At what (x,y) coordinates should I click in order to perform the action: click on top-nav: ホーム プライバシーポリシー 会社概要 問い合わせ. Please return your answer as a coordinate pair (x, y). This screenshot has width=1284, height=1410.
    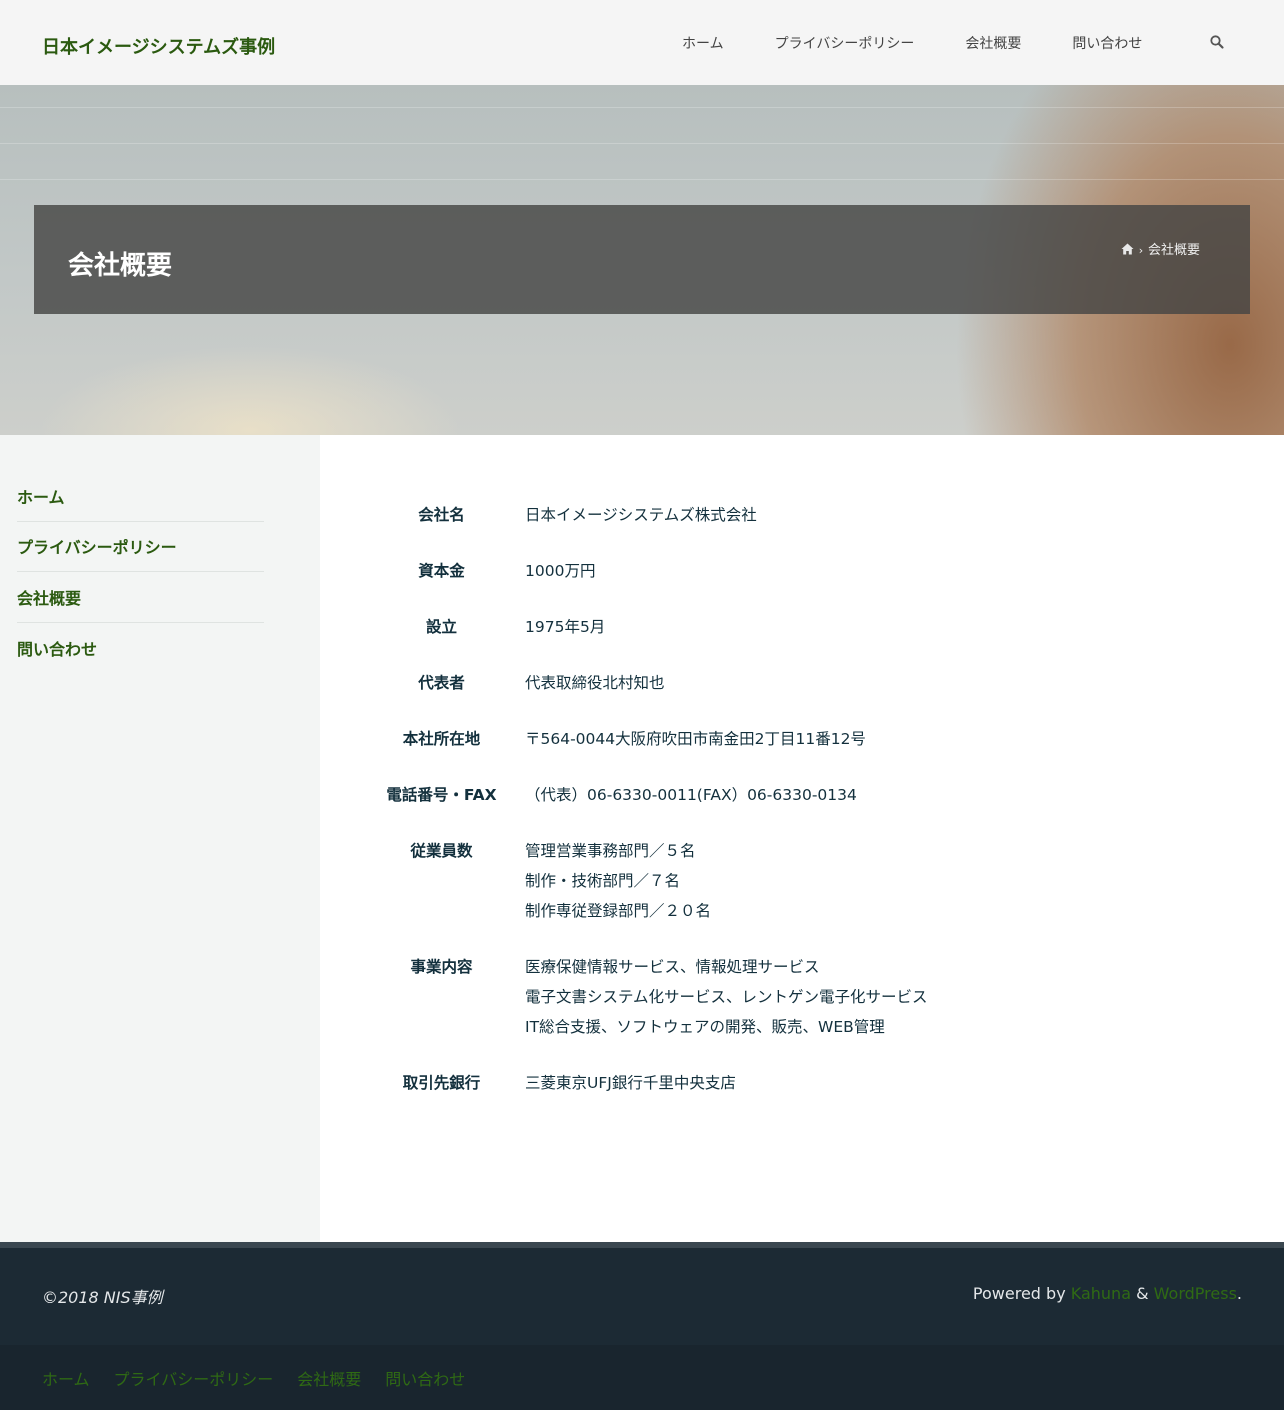
    Looking at the image, I should click on (912, 43).